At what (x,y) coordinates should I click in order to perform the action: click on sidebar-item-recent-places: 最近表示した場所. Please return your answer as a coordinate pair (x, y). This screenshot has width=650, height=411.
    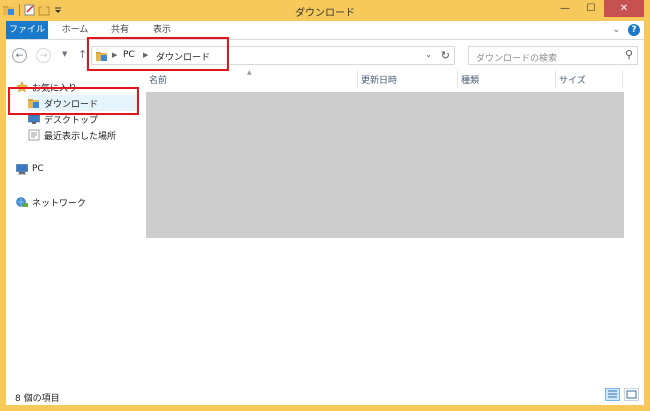
    Looking at the image, I should click on (72, 135).